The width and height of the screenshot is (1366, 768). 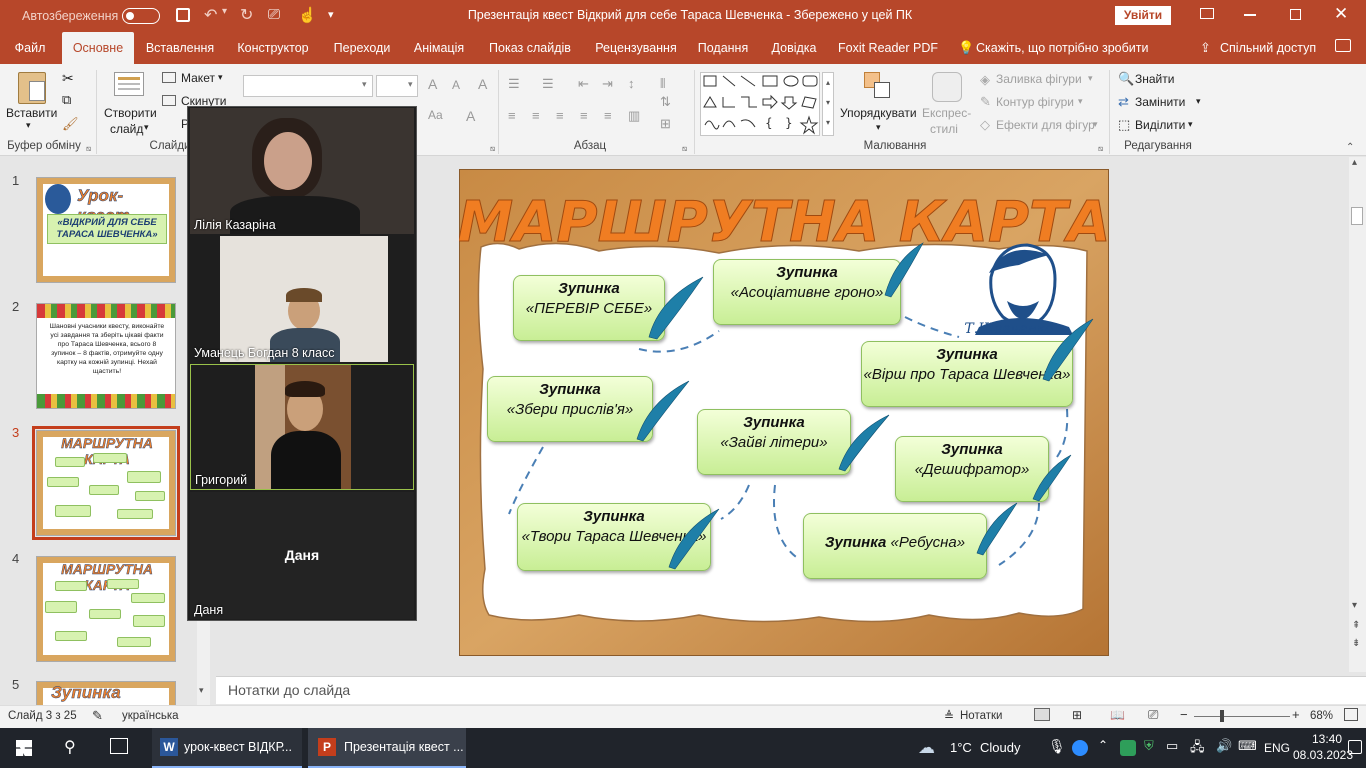 What do you see at coordinates (985, 125) in the screenshot?
I see `shape-effects-icon: ◇` at bounding box center [985, 125].